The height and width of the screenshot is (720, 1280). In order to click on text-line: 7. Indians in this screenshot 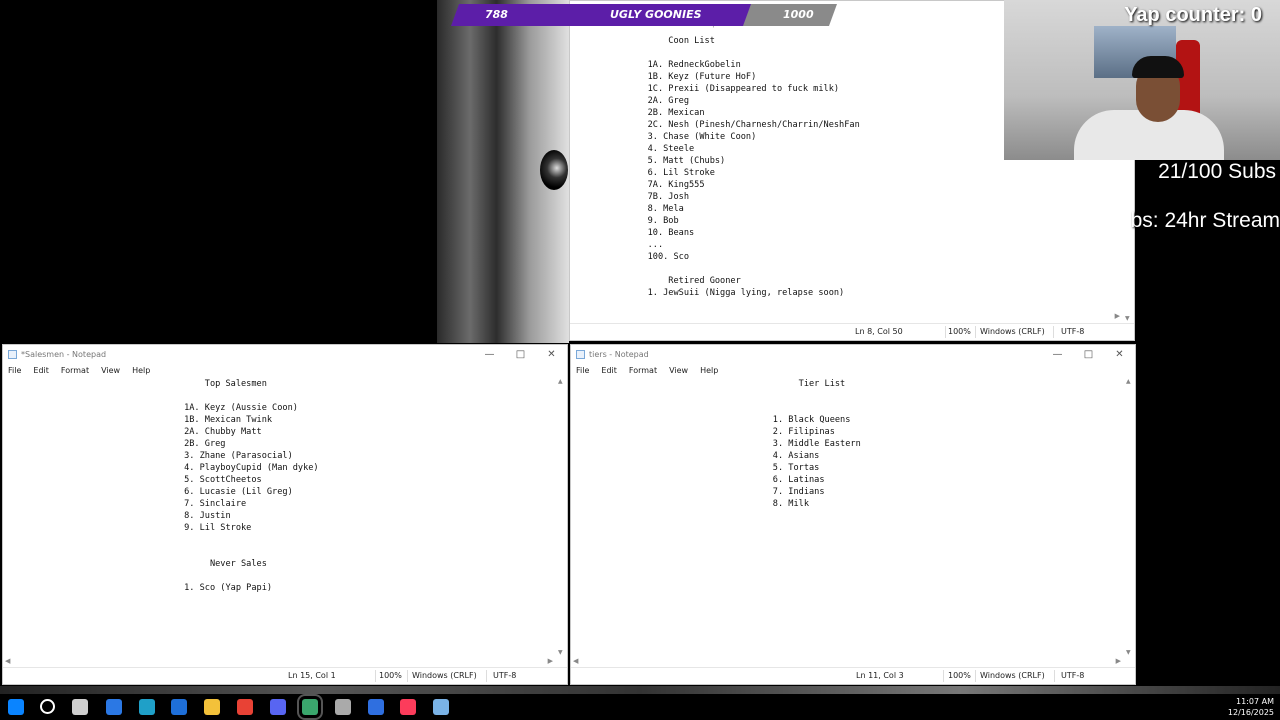, I will do `click(698, 492)`.